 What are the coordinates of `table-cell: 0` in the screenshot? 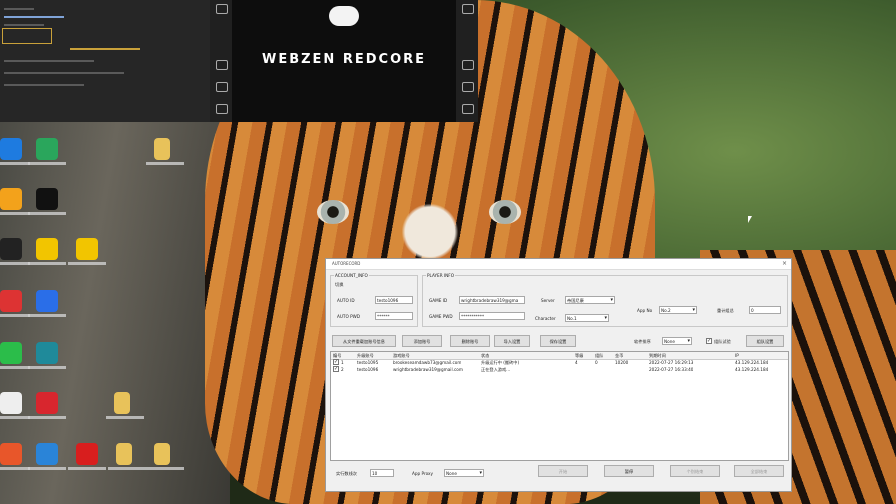 It's located at (596, 362).